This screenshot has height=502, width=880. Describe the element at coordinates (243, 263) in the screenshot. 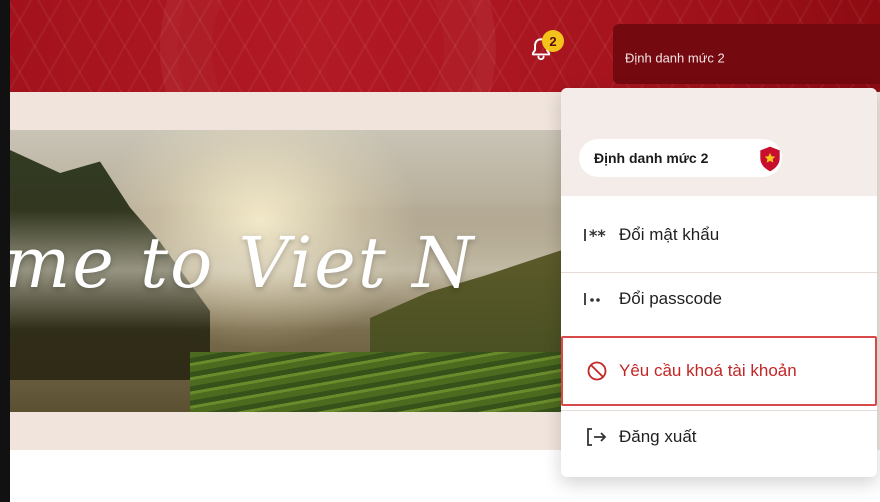

I see `banner-welcome-text: me to Viet N` at that location.